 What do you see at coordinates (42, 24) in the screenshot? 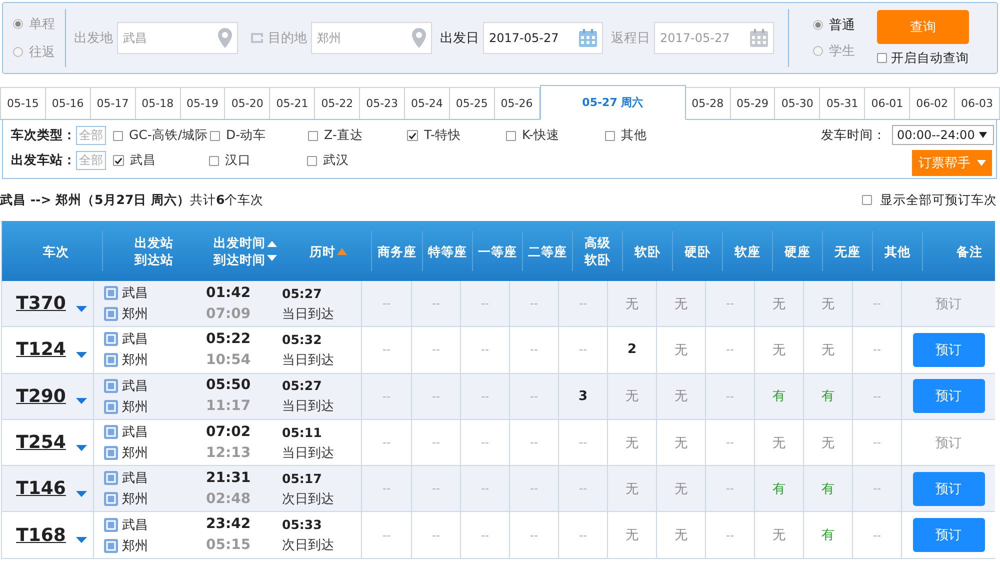
I see `radio-label: 单程` at bounding box center [42, 24].